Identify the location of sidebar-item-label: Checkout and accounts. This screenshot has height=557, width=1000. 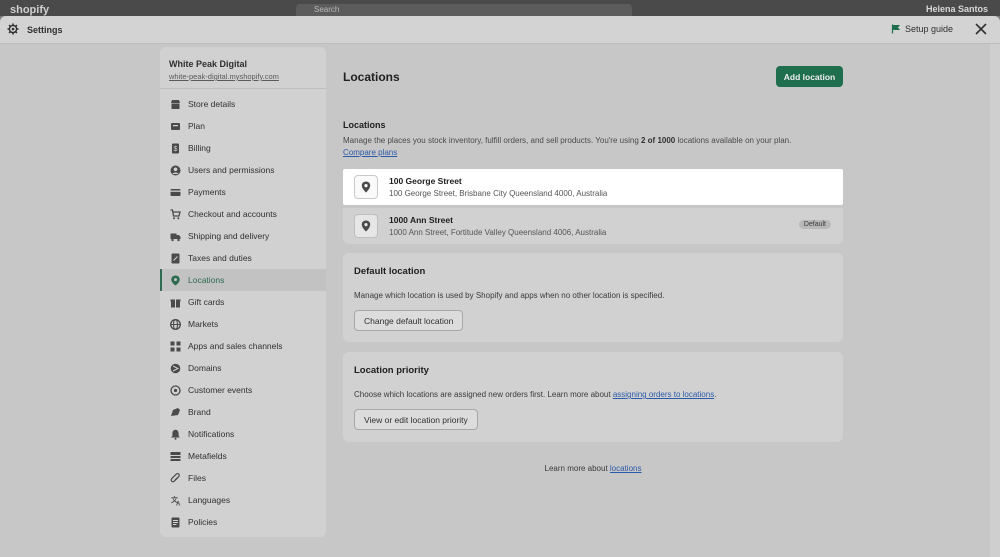
(232, 214).